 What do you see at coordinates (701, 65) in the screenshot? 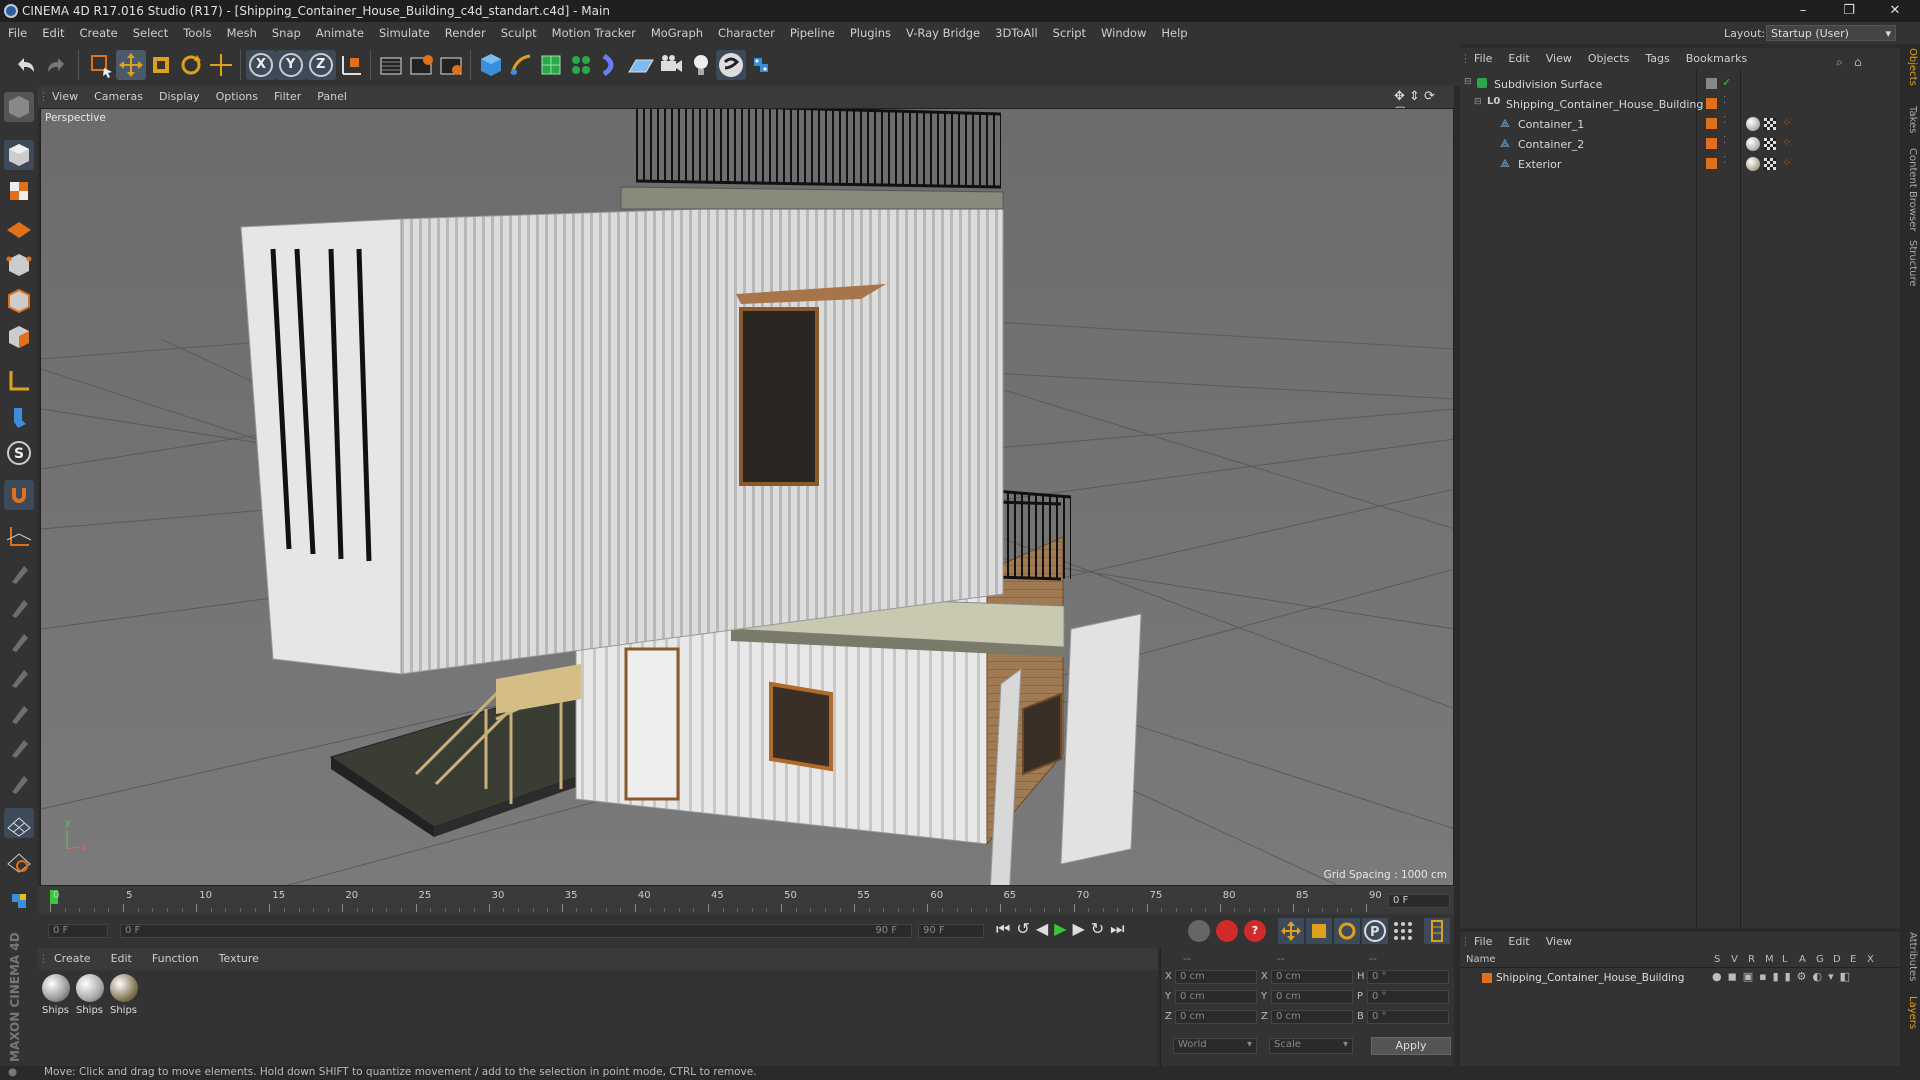
I see `light-button` at bounding box center [701, 65].